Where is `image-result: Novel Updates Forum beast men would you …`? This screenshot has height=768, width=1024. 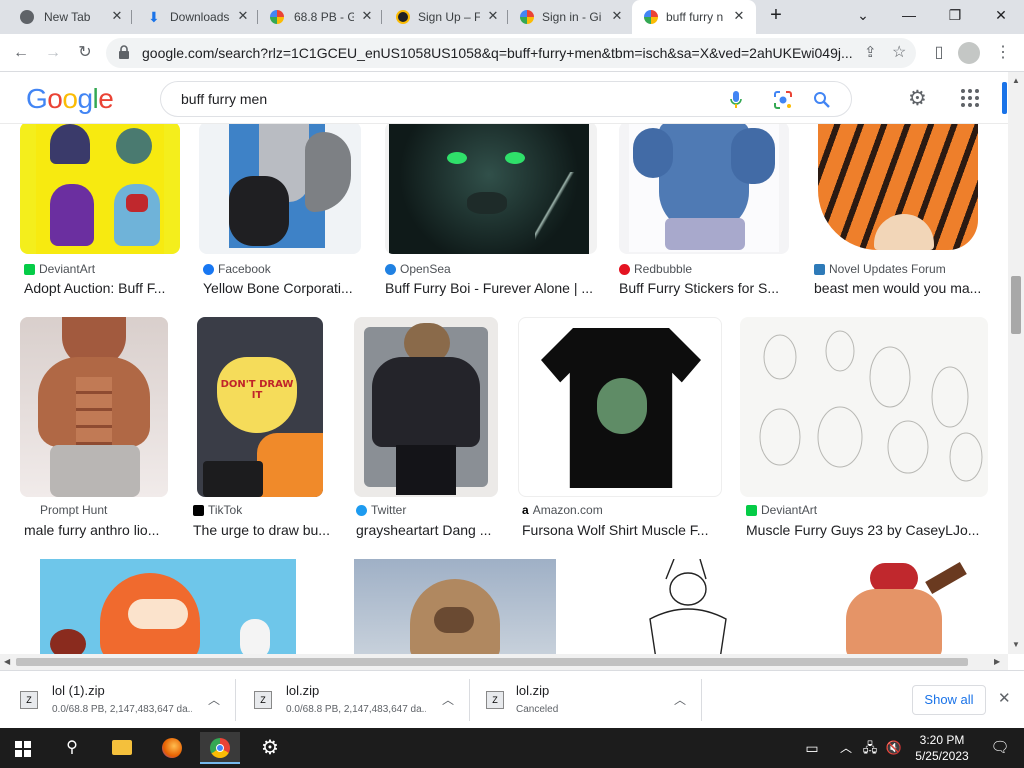
image-result: Novel Updates Forum beast men would you … is located at coordinates (904, 214).